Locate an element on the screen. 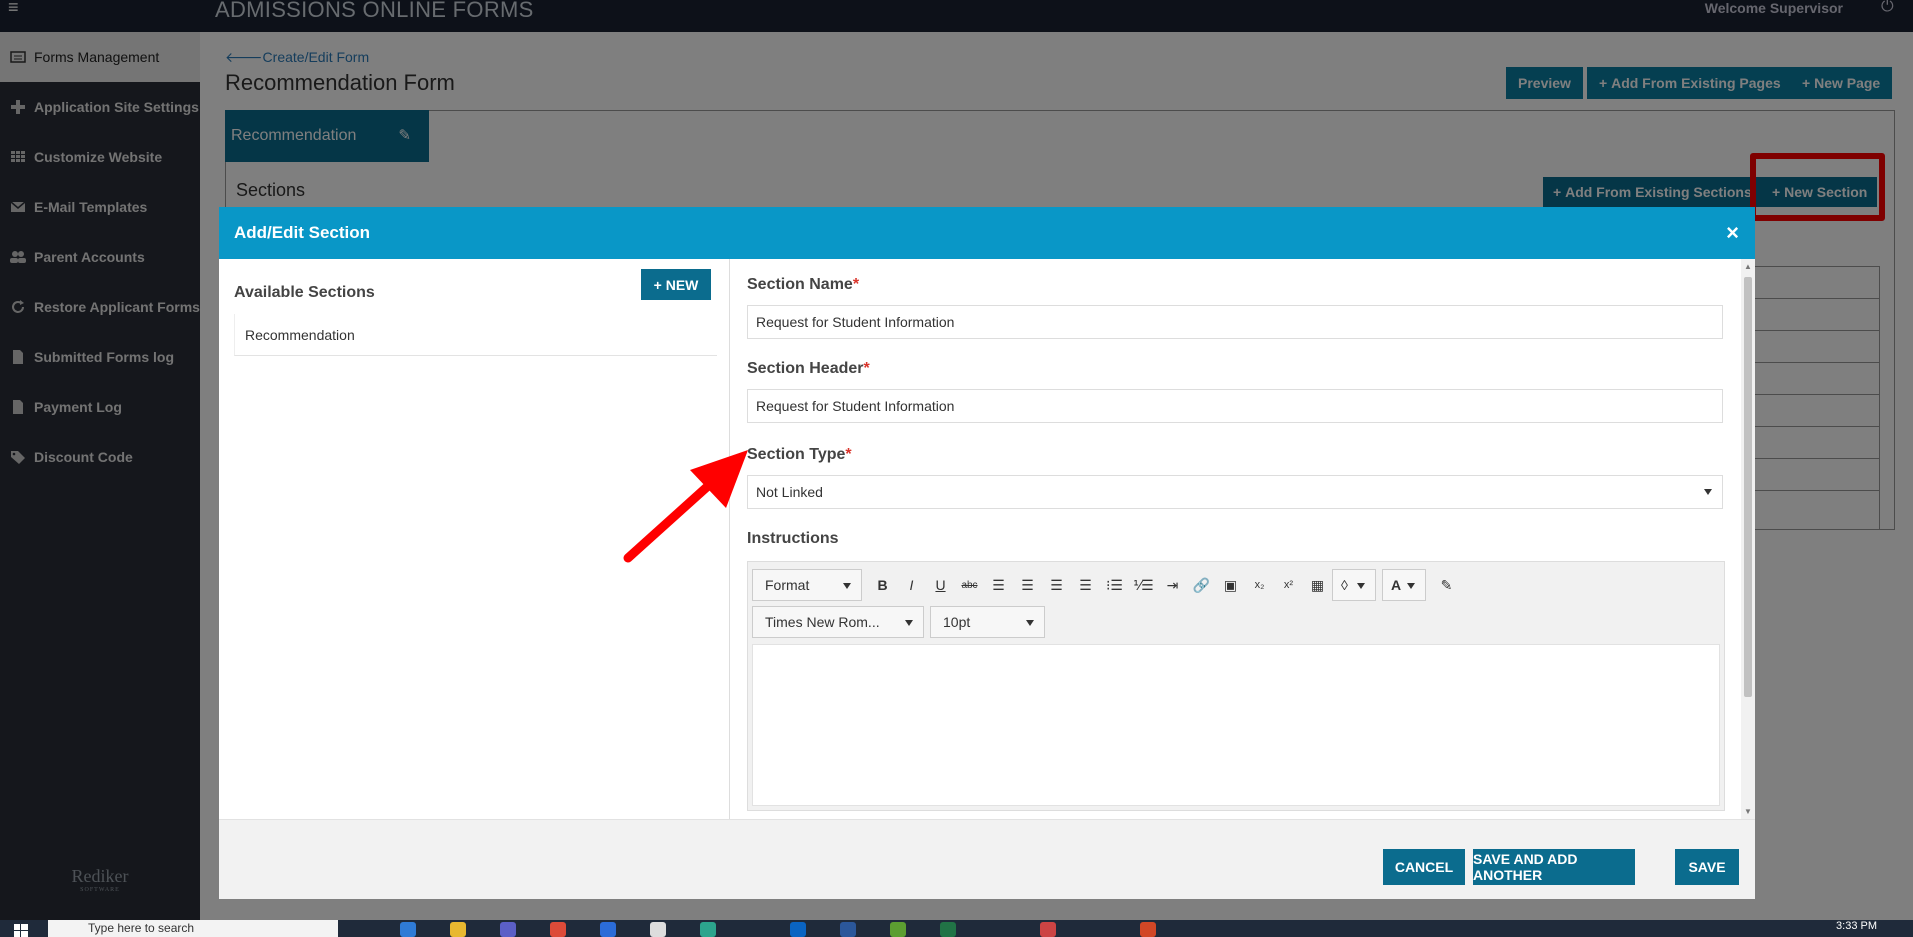 This screenshot has height=937, width=1913. link-icon: 🔗 is located at coordinates (1201, 585).